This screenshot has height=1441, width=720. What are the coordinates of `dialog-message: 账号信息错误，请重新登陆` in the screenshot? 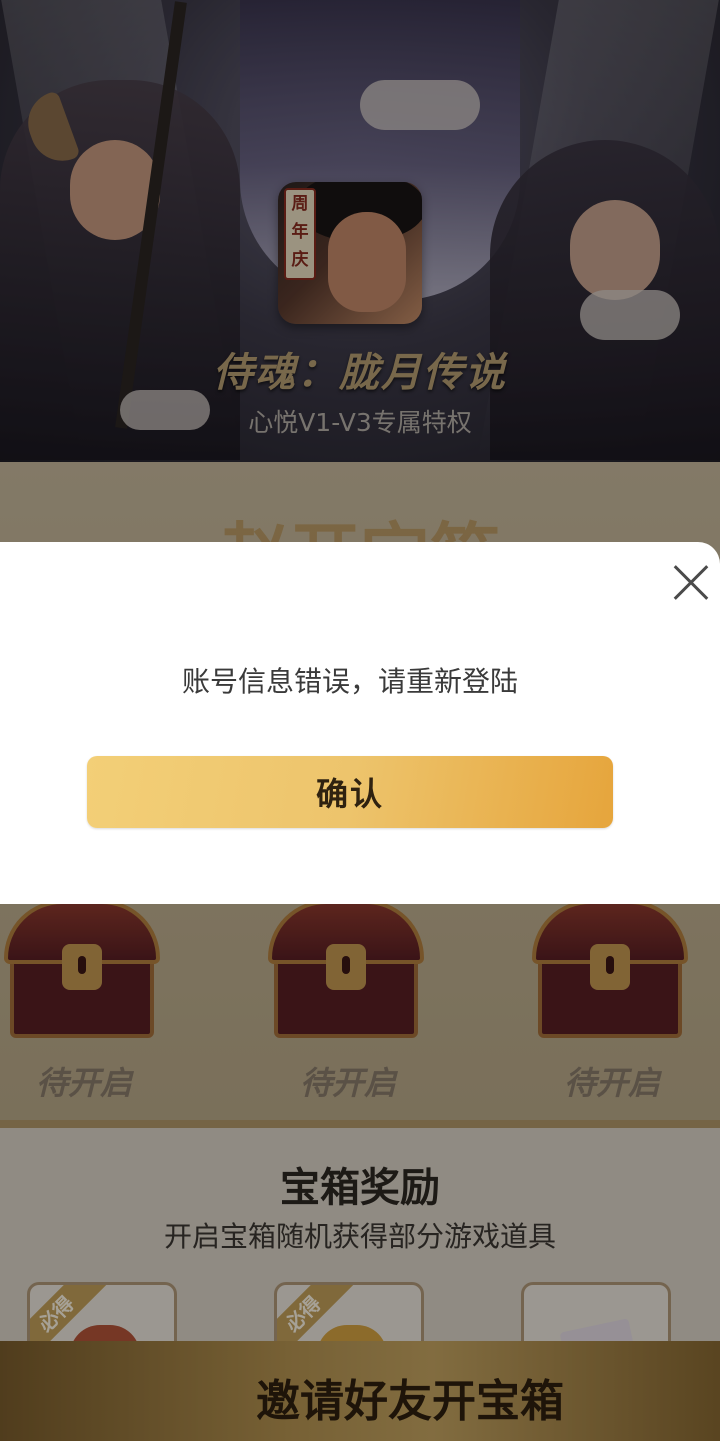 It's located at (349, 681).